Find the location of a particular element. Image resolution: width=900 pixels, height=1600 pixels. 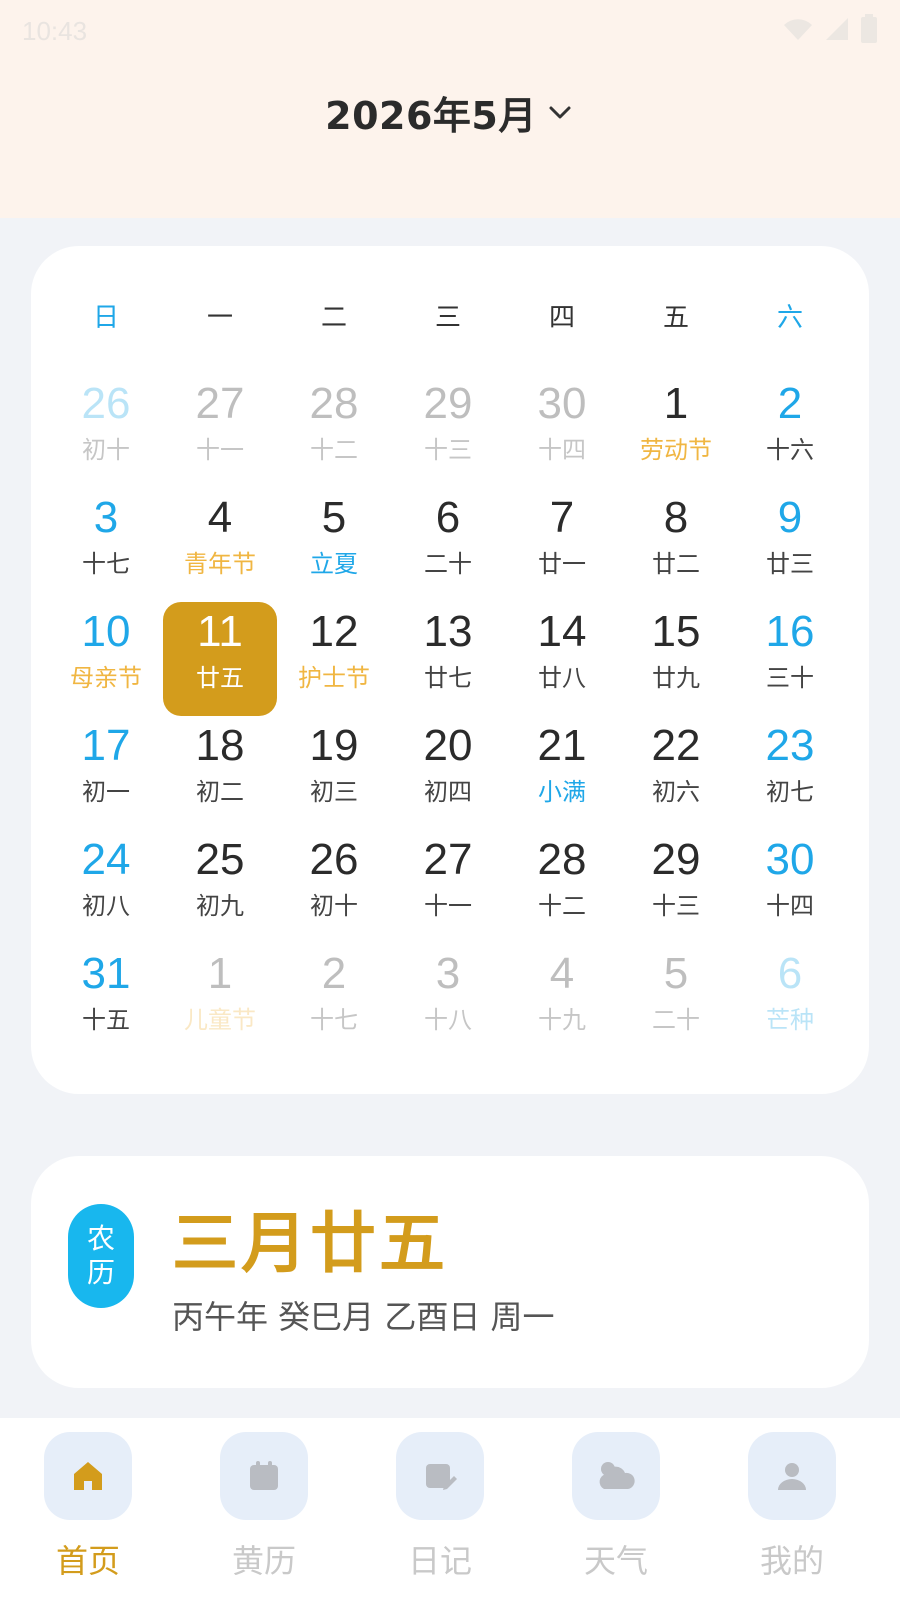

home-icon is located at coordinates (88, 1476).